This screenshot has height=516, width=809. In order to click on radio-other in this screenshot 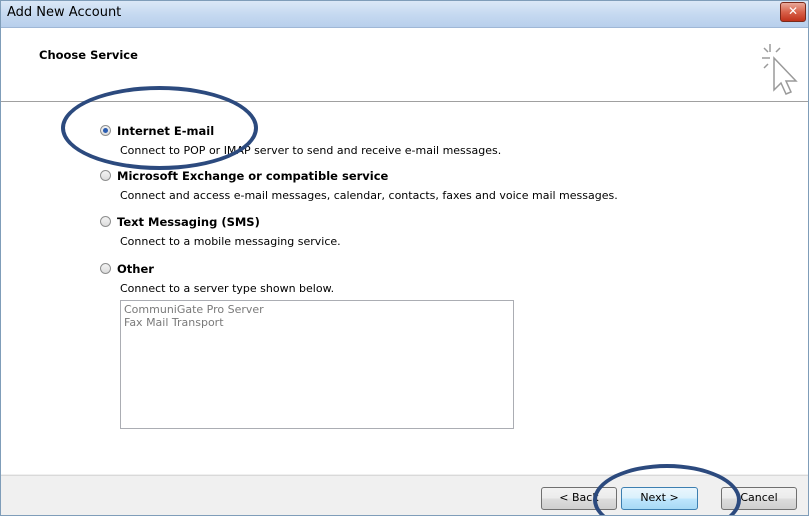, I will do `click(105, 268)`.